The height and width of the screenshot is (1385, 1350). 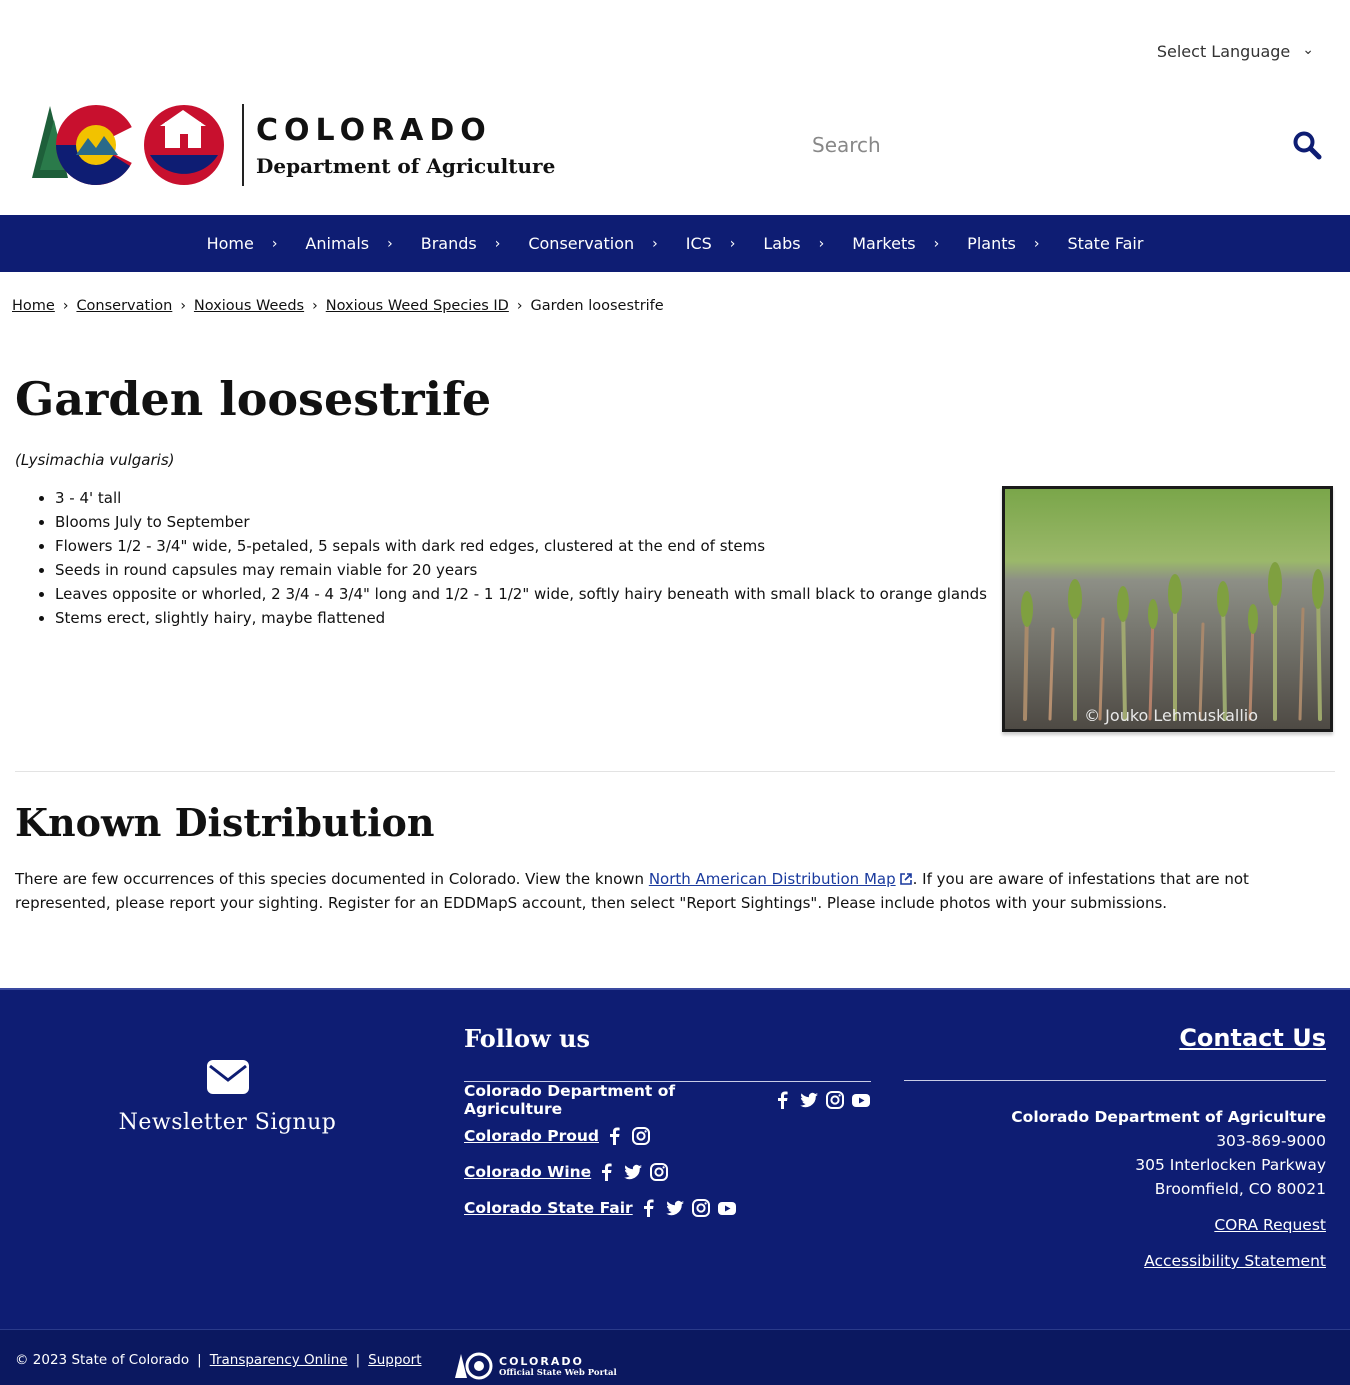 I want to click on copyright-text: © 2023 State of Colorado, so click(x=102, y=1360).